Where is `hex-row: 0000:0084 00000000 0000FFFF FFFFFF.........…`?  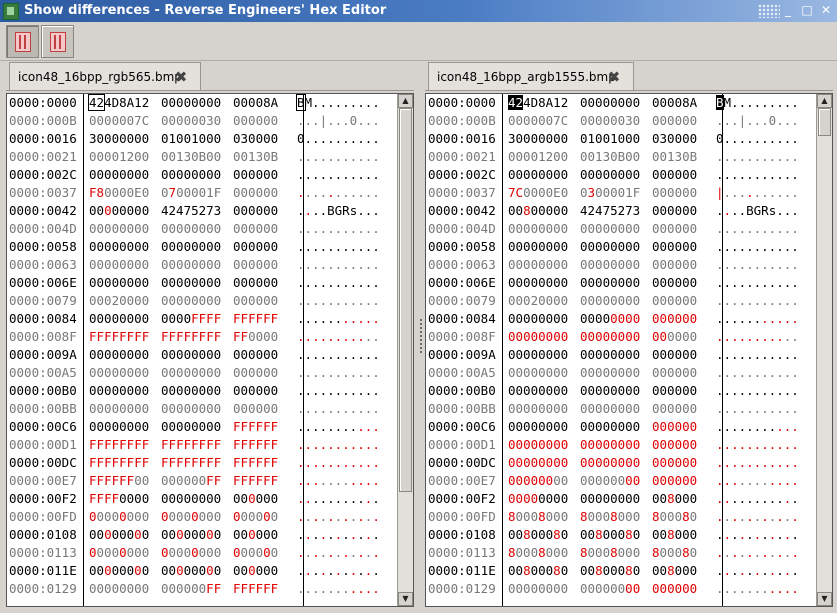 hex-row: 0000:0084 00000000 0000FFFF FFFFFF.........… is located at coordinates (202, 319).